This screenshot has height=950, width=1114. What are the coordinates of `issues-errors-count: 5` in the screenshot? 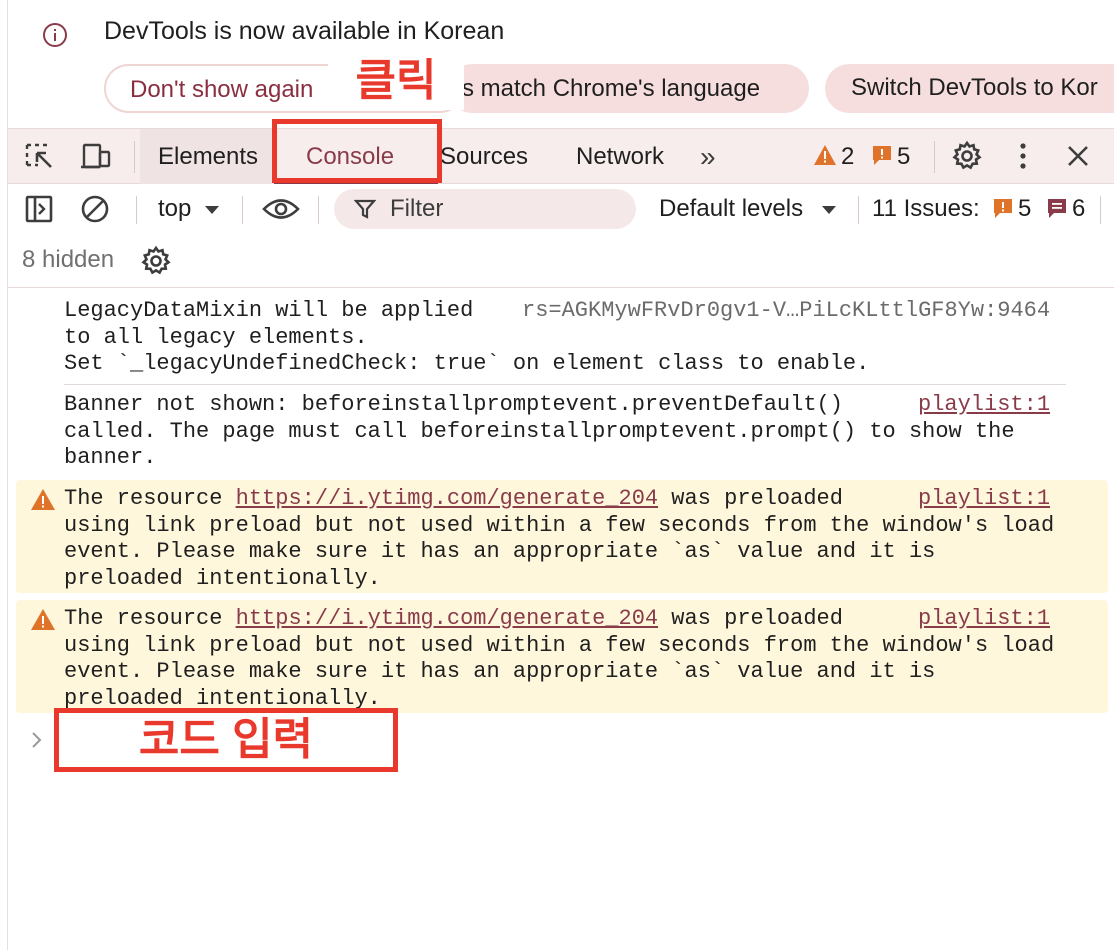 It's located at (1024, 209).